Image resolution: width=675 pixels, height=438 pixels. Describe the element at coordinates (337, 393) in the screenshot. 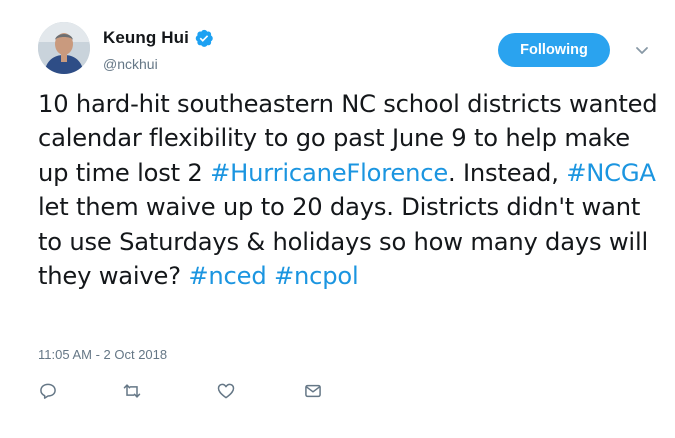

I see `action-bar` at that location.